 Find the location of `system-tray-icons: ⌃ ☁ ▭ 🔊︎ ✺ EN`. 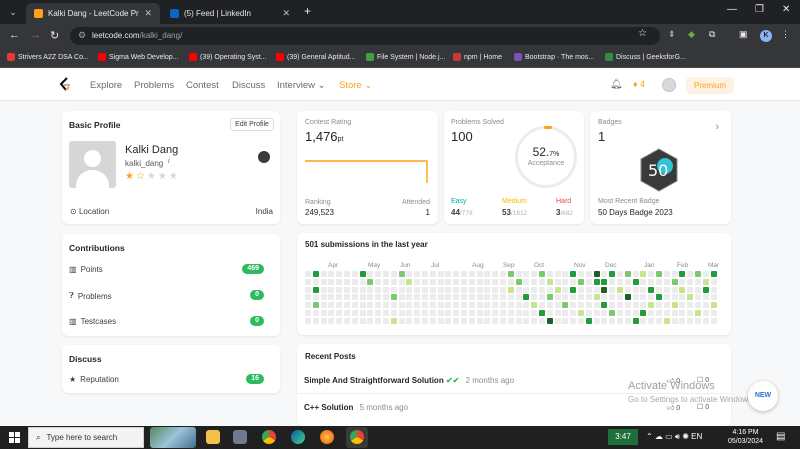

system-tray-icons: ⌃ ☁ ▭ 🔊︎ ✺ EN is located at coordinates (674, 437).